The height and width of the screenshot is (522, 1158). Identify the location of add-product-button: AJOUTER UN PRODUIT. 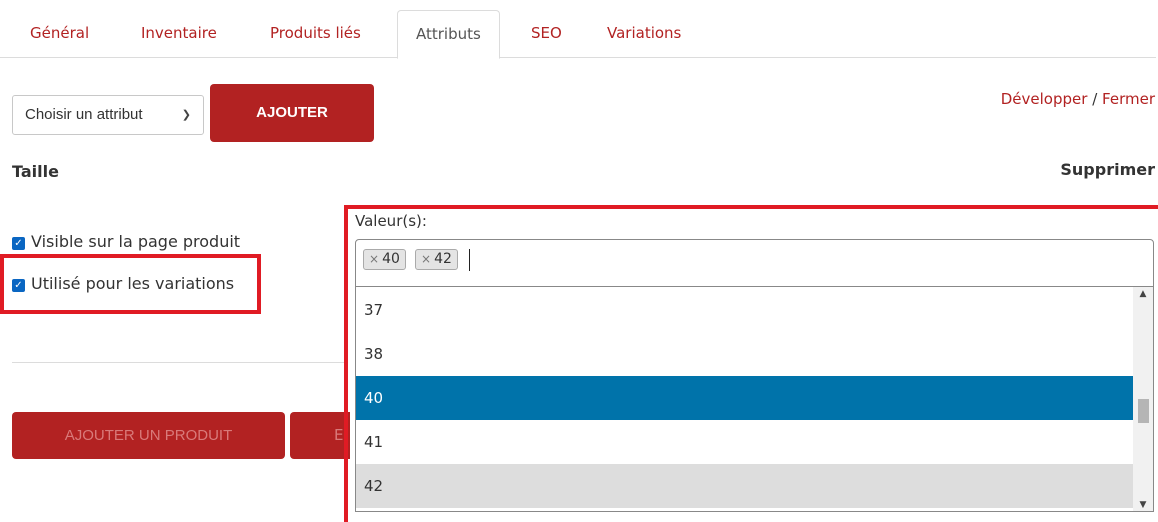
(148, 435).